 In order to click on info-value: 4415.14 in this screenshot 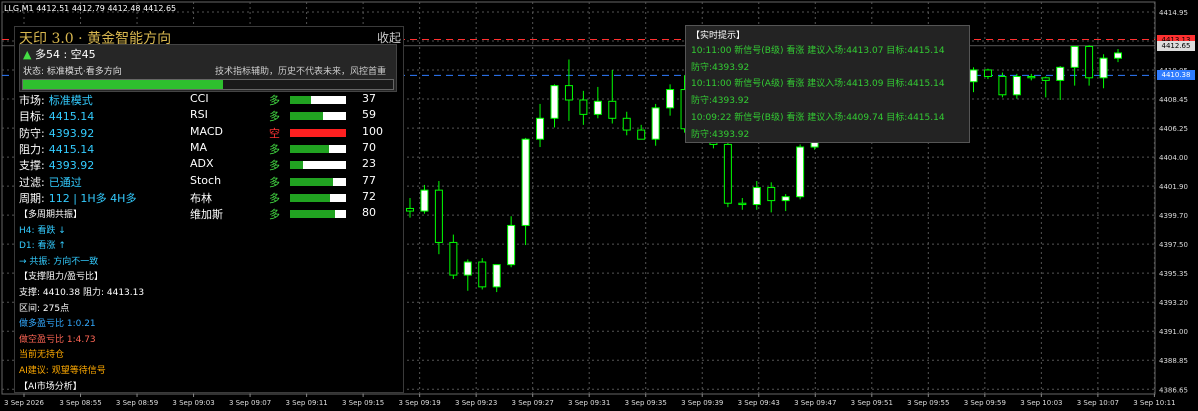, I will do `click(71, 149)`.